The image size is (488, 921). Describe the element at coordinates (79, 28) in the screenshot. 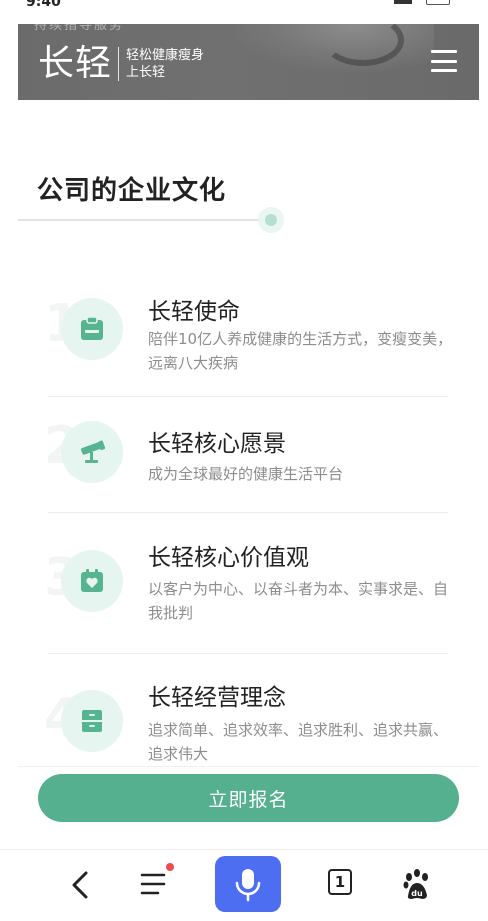

I see `header-underlay-text: 持续指导服务` at that location.